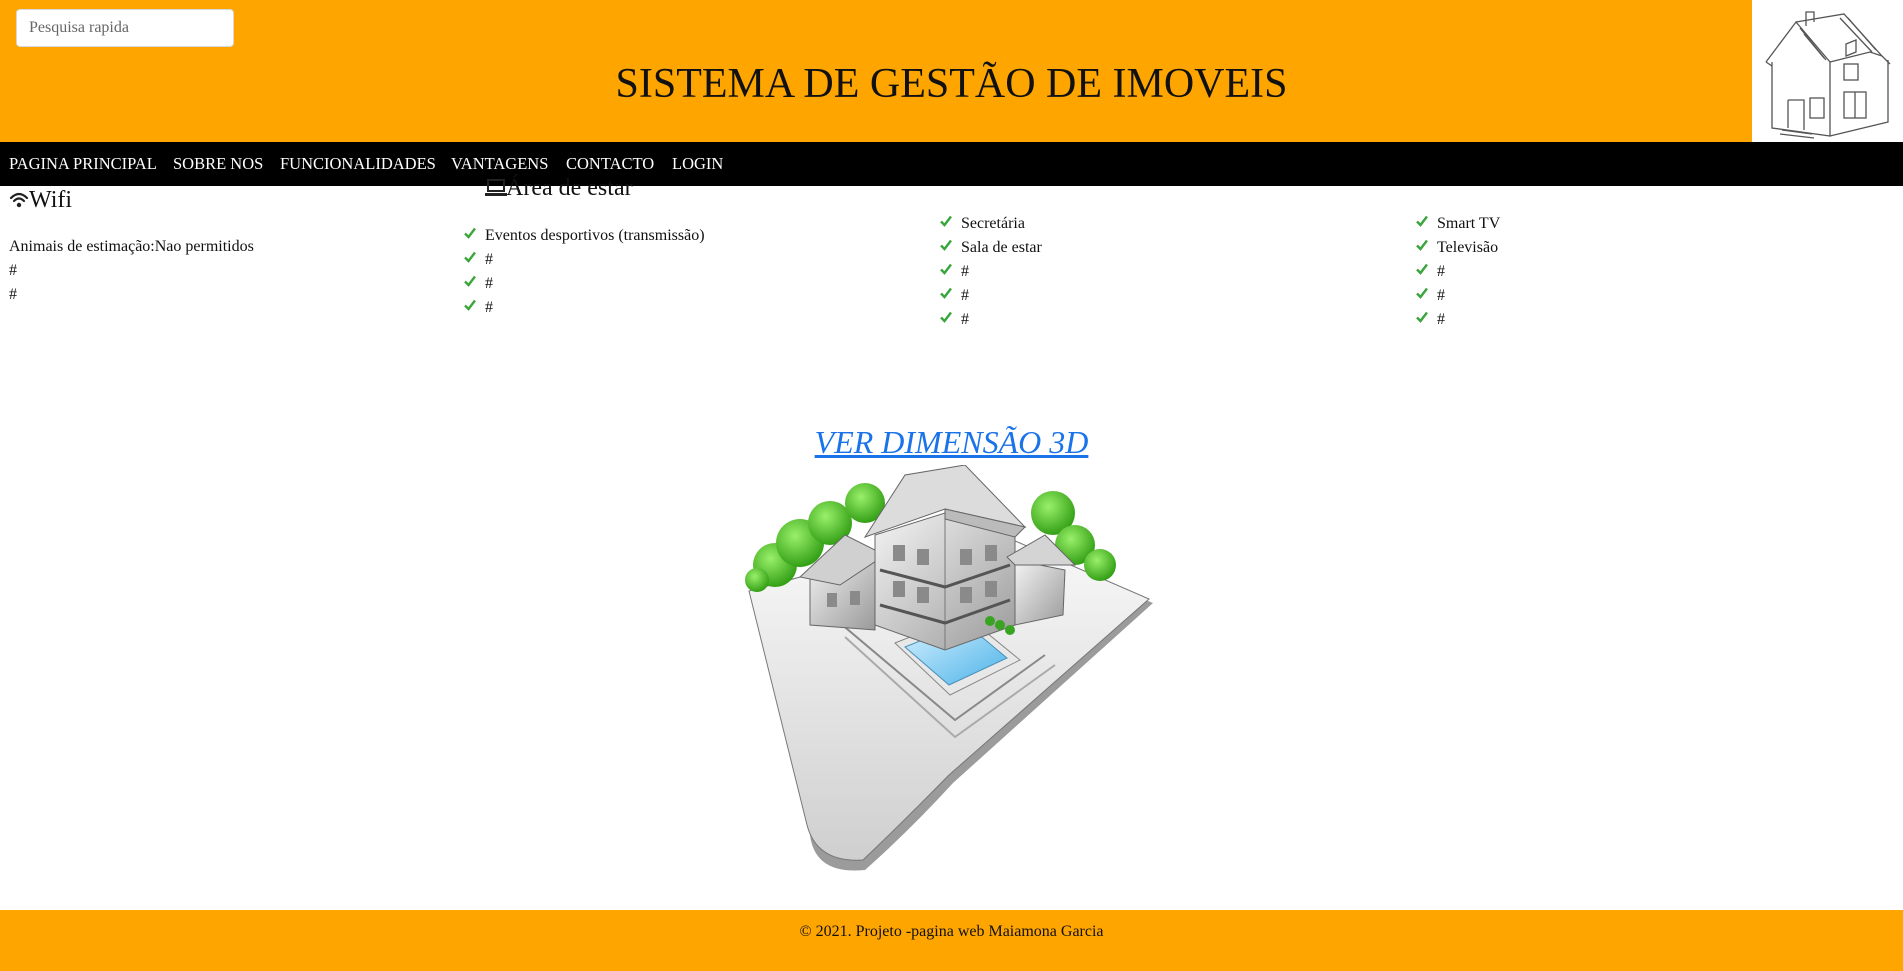 The height and width of the screenshot is (971, 1903). Describe the element at coordinates (125, 28) in the screenshot. I see `search-input` at that location.